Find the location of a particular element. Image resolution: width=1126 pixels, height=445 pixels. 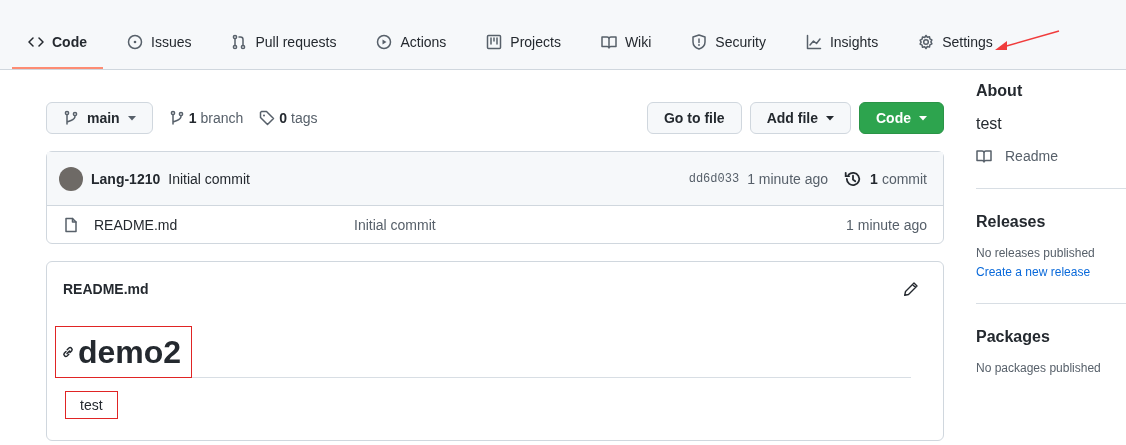

file-time: 1 minute ago is located at coordinates (886, 224).